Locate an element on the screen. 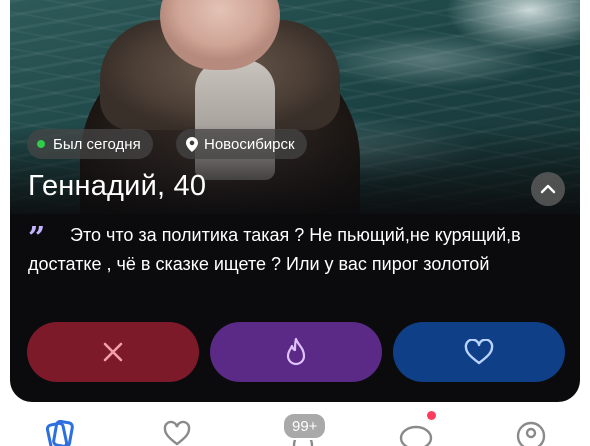 Image resolution: width=590 pixels, height=446 pixels. expand-profile-button is located at coordinates (548, 189).